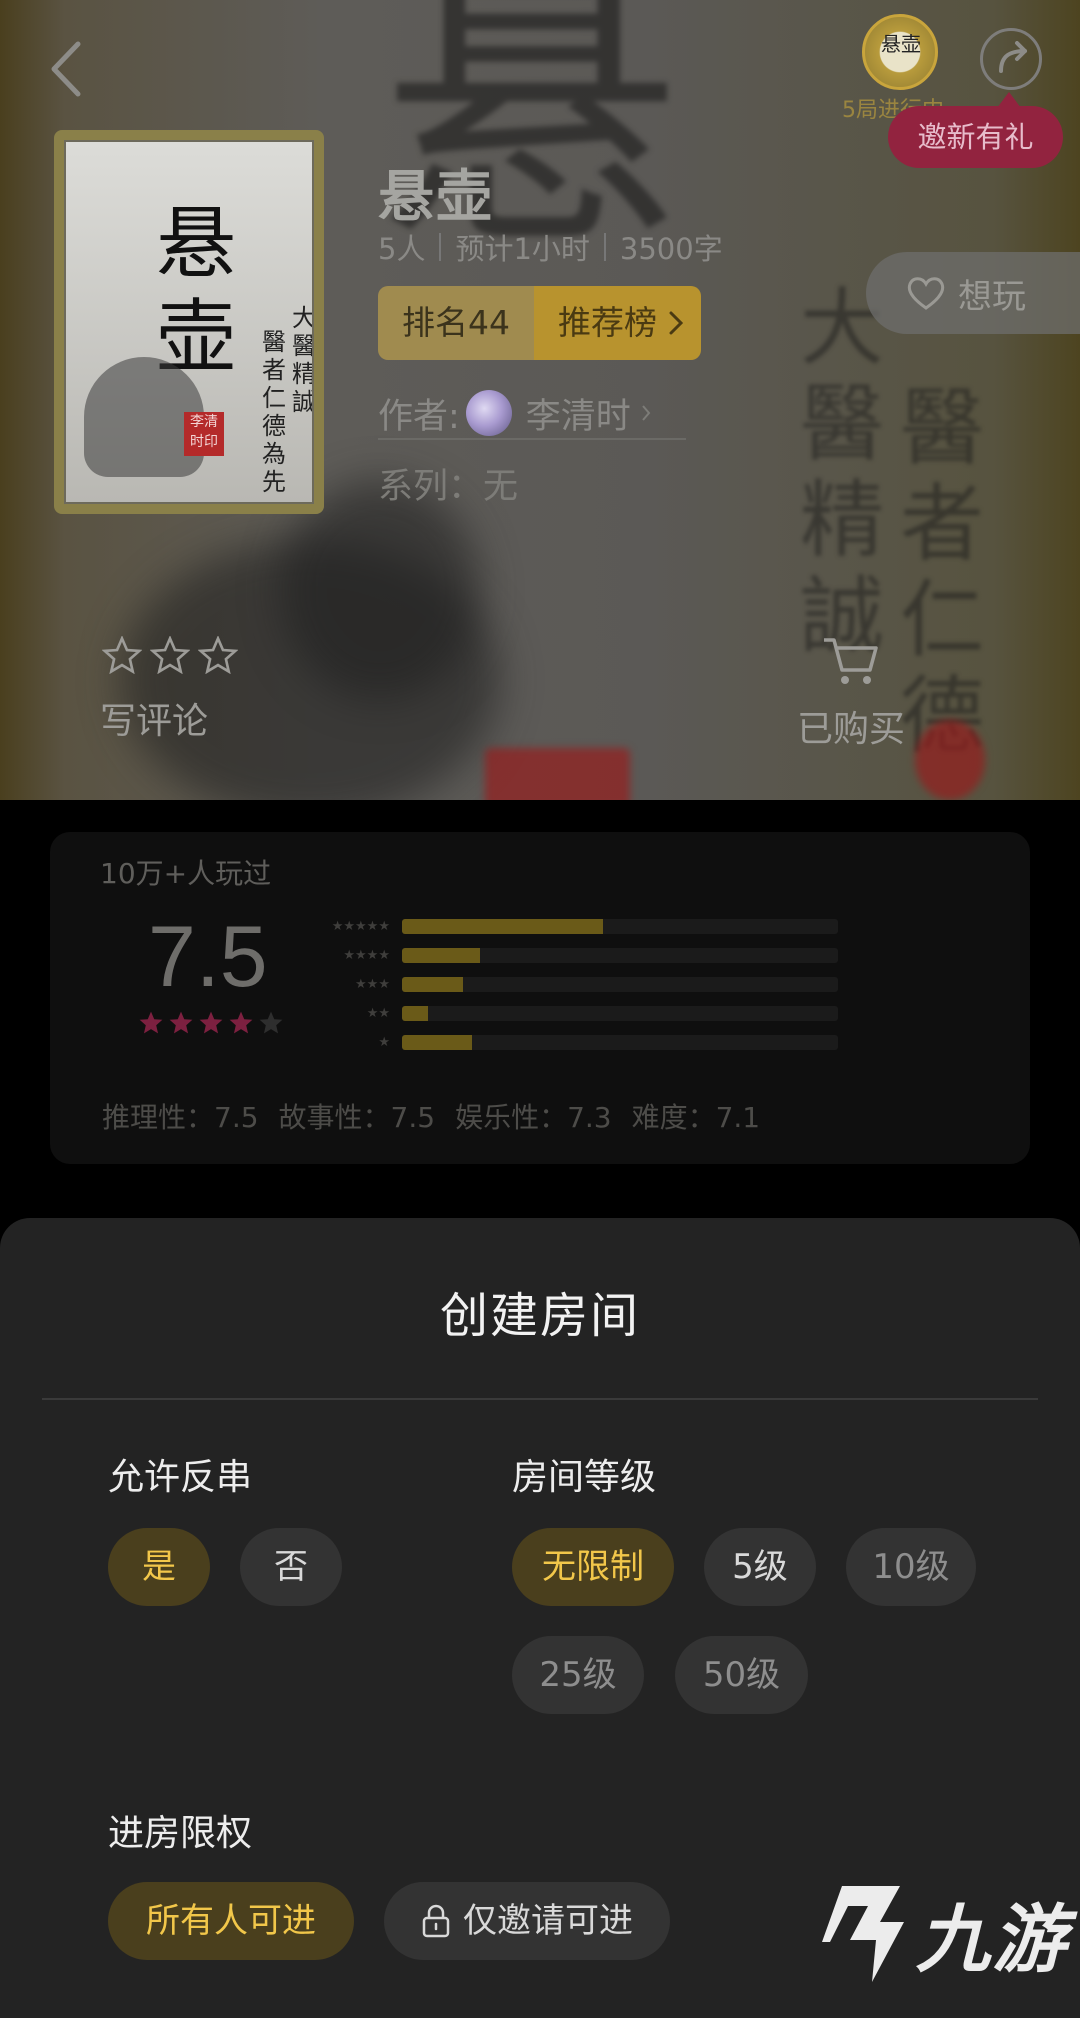  Describe the element at coordinates (66, 69) in the screenshot. I see `chevron-left-icon` at that location.